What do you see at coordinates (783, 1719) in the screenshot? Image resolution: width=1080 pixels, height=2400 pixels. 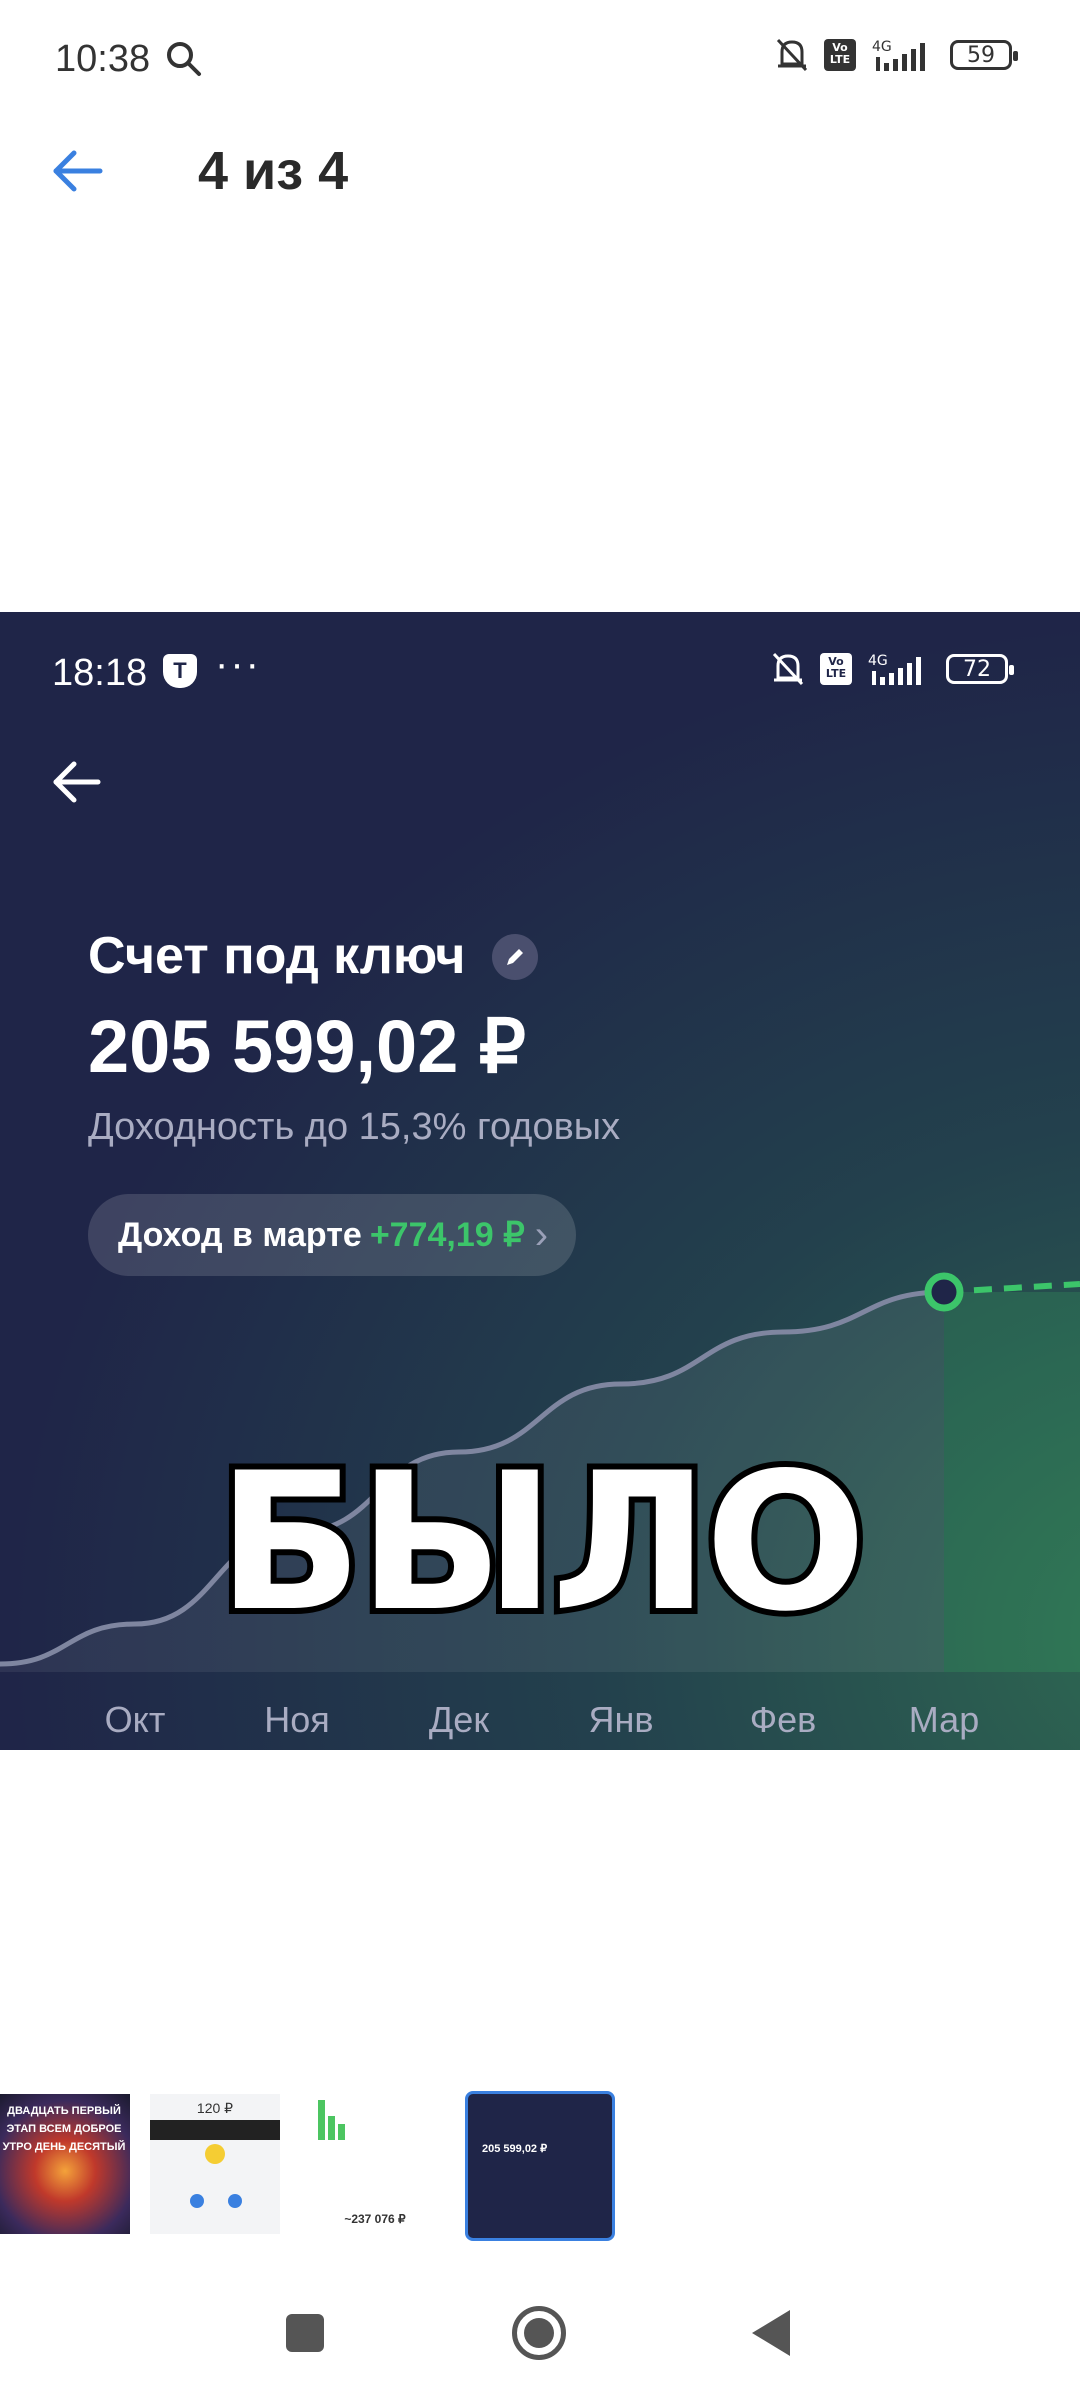 I see `x-tick-label: Фев` at bounding box center [783, 1719].